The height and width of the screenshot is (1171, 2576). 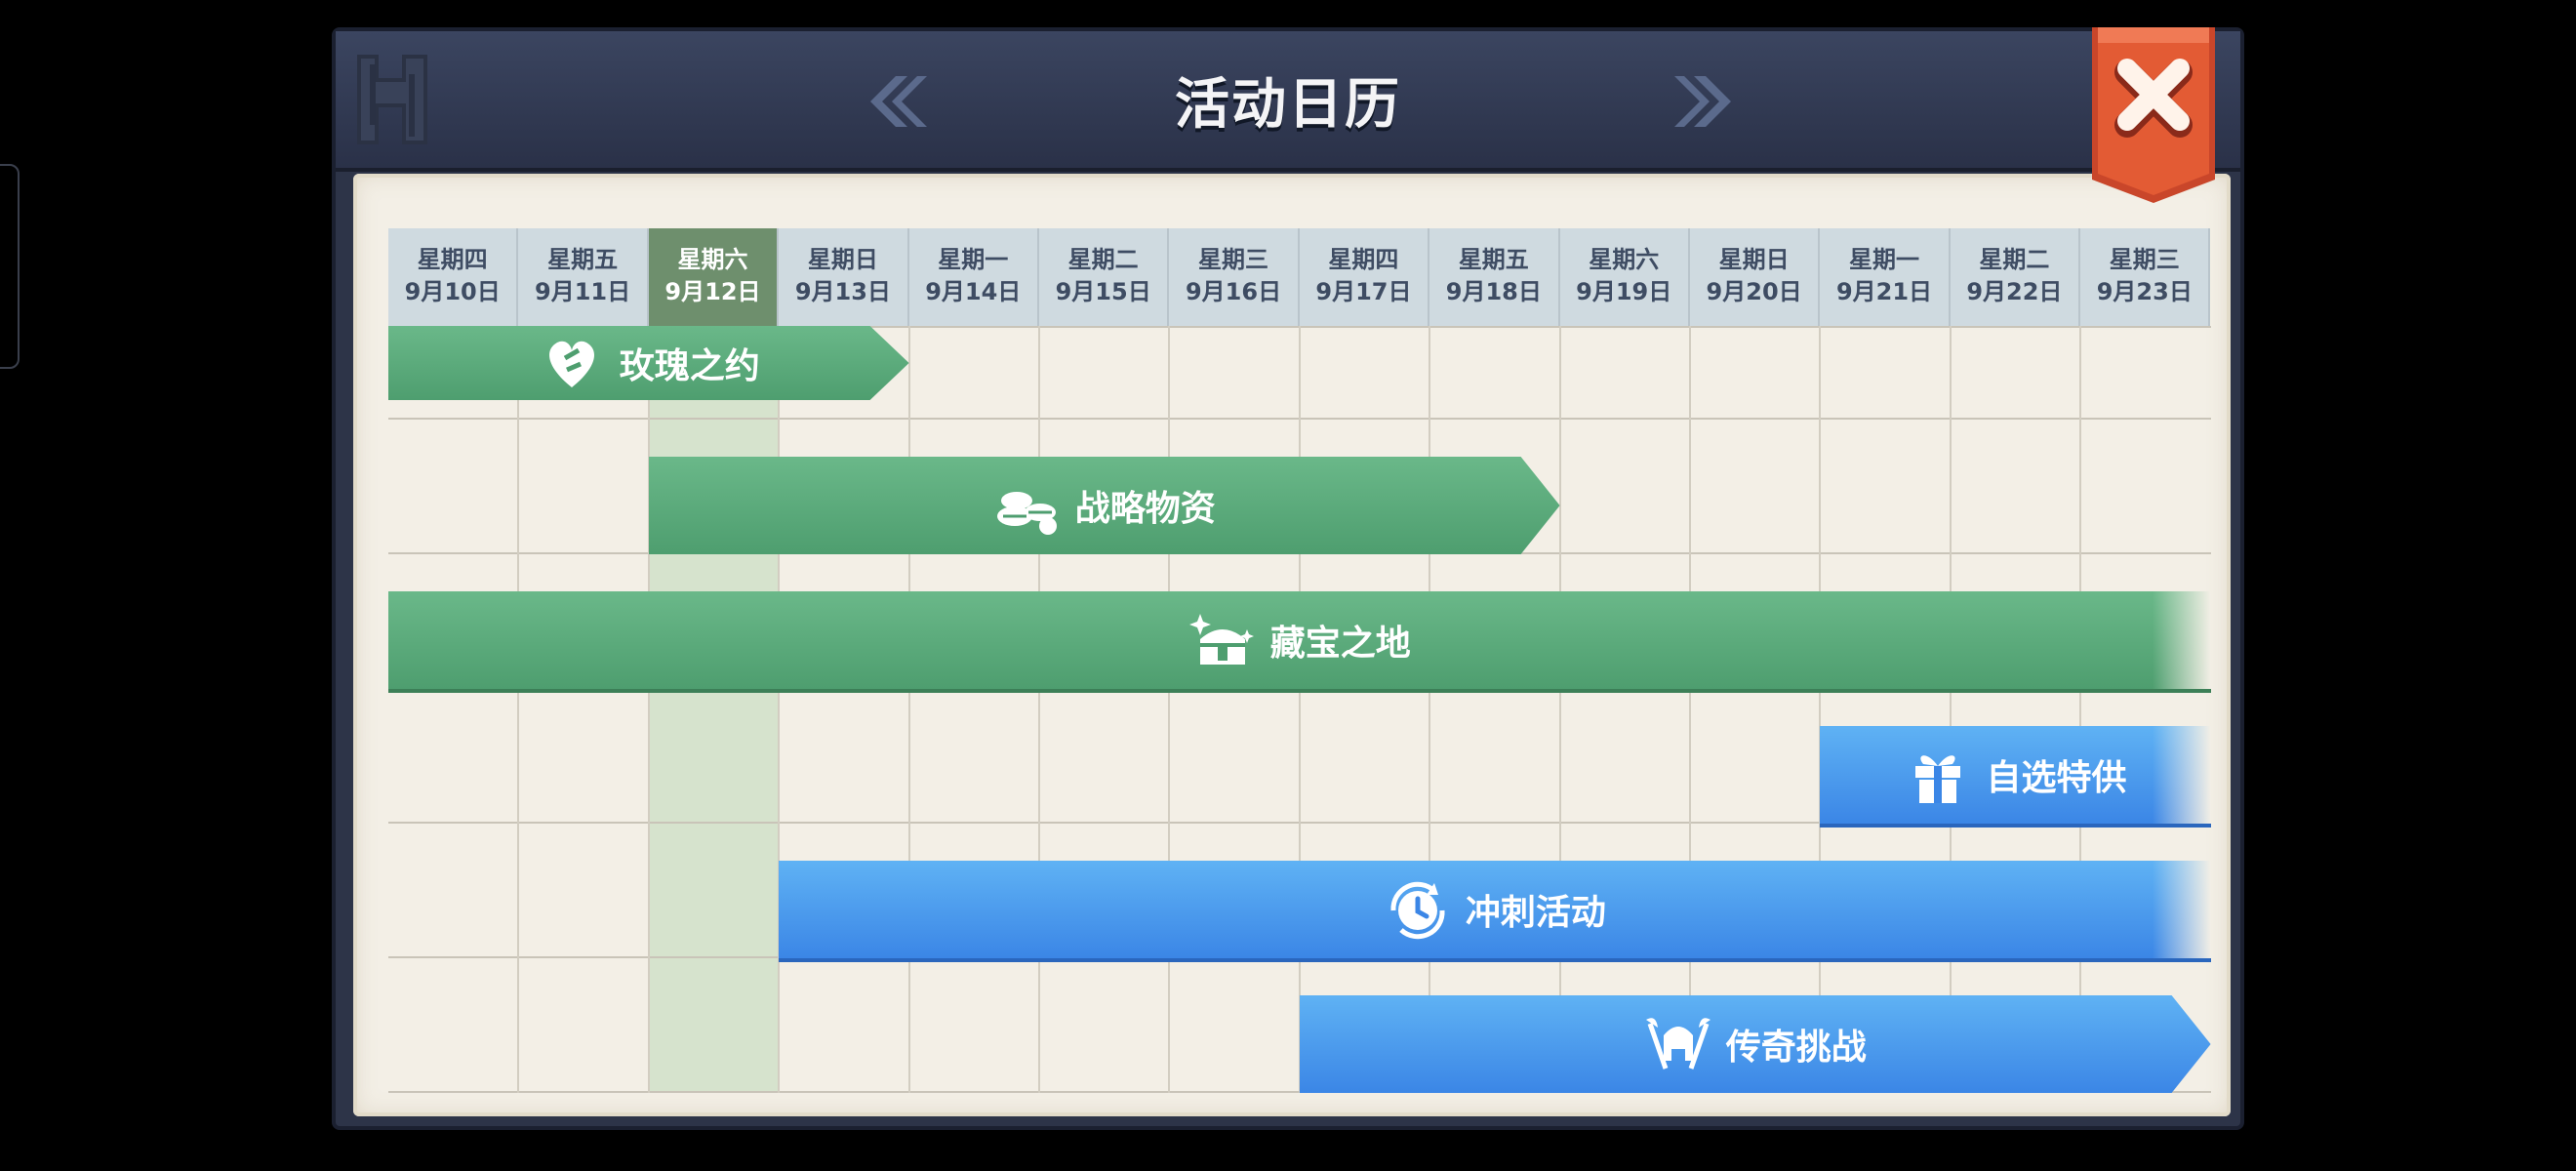 What do you see at coordinates (583, 277) in the screenshot?
I see `day-header-cell: 星期五 9月11日` at bounding box center [583, 277].